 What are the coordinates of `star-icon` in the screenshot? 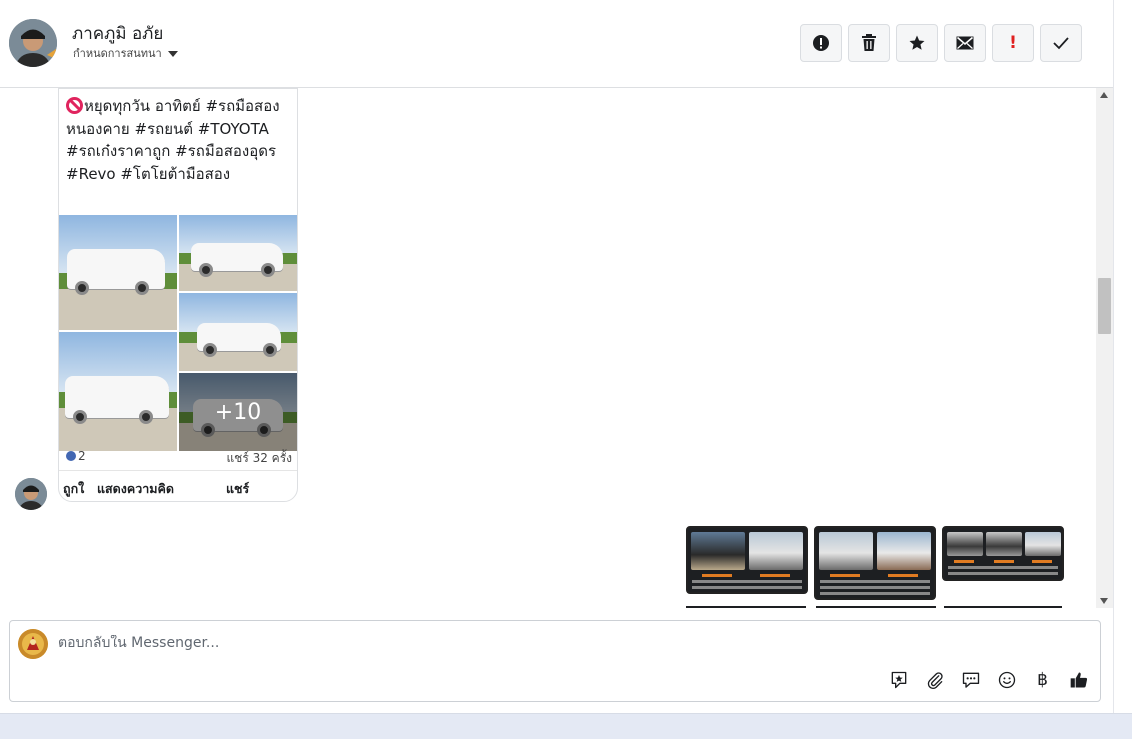 It's located at (917, 42).